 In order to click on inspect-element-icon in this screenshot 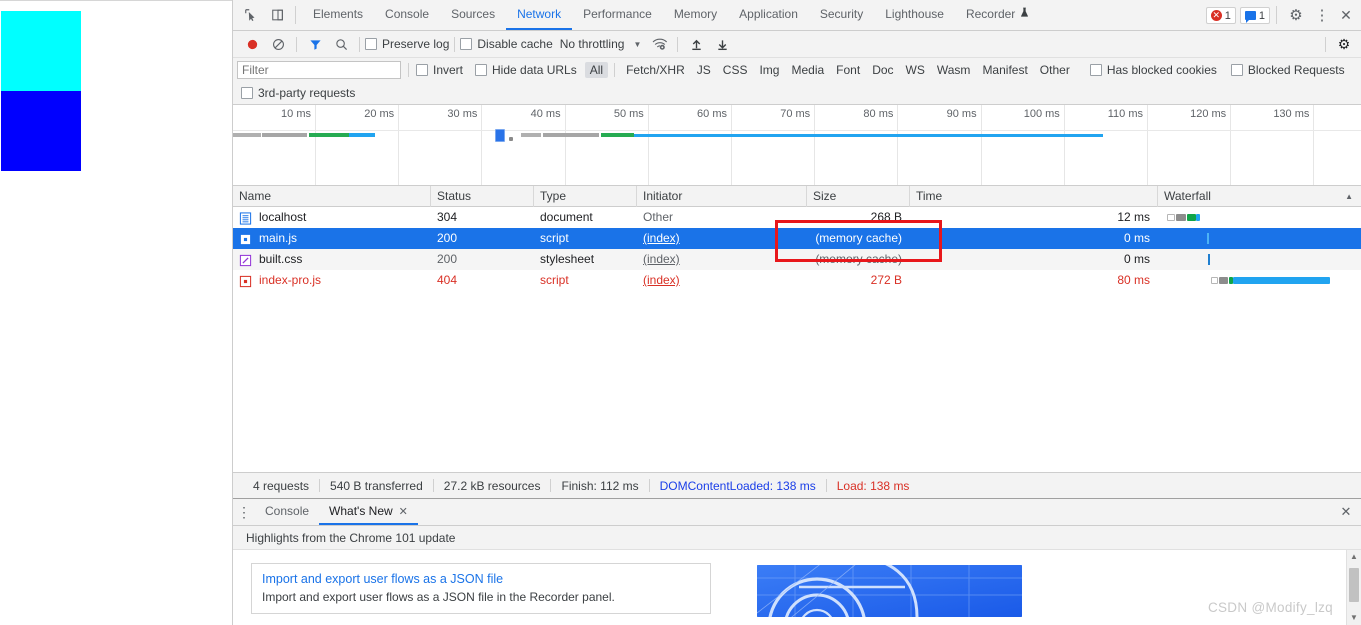, I will do `click(250, 15)`.